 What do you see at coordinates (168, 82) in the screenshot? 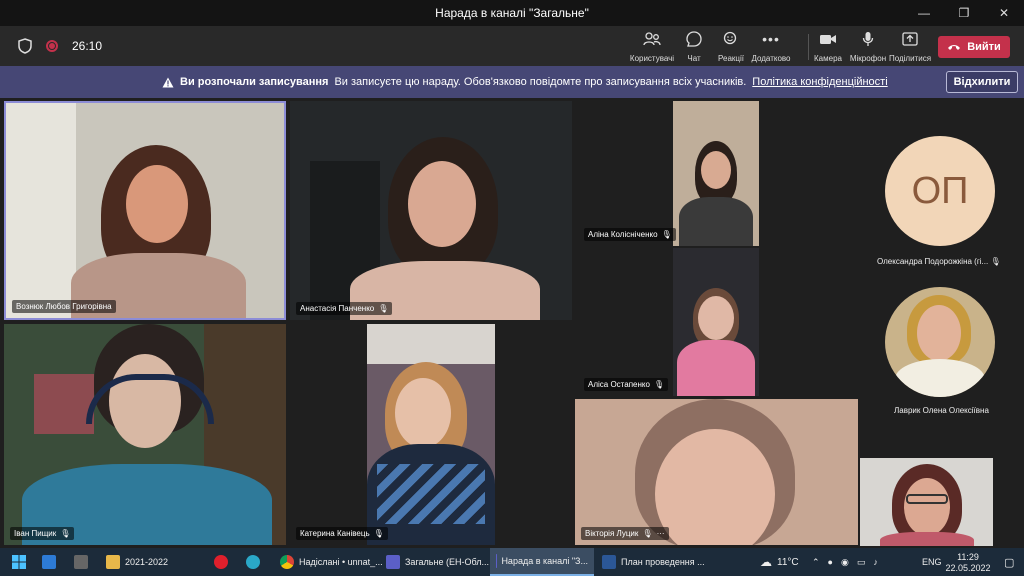
I see `warning-icon` at bounding box center [168, 82].